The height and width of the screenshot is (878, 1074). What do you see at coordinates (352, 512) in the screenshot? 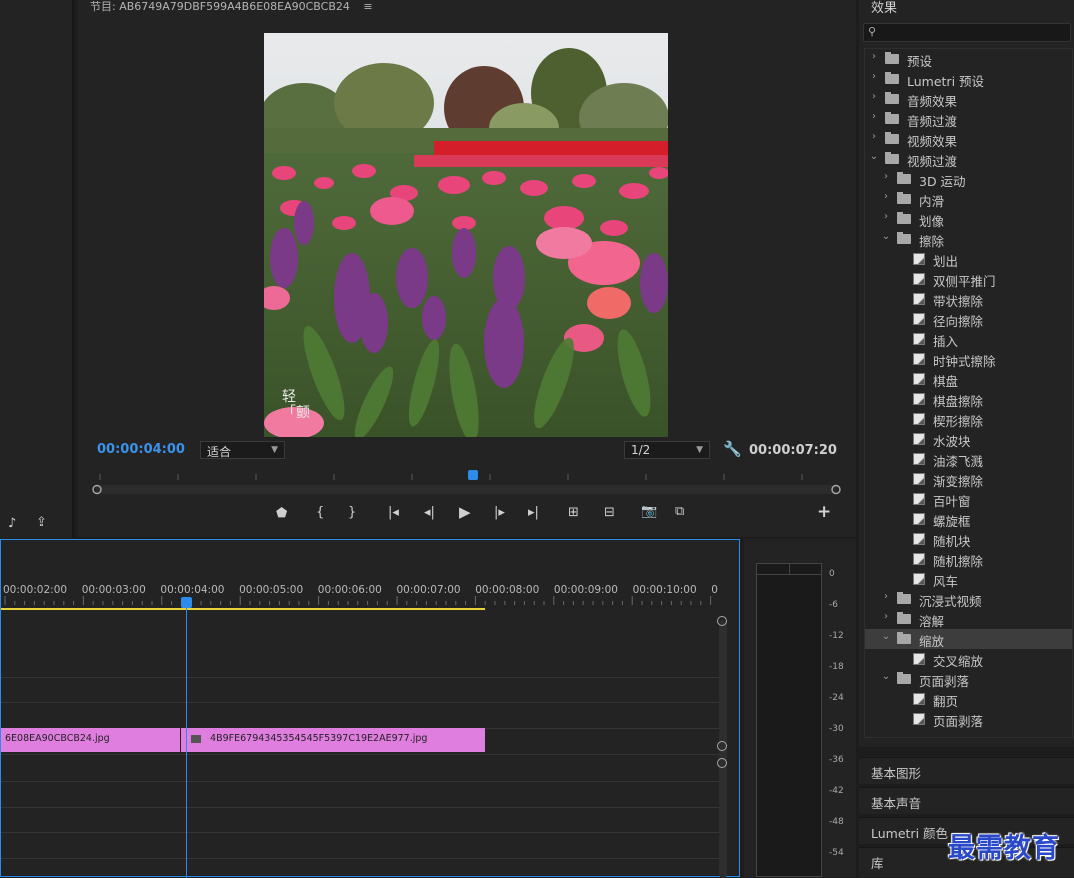
I see `mark-out-icon: }` at bounding box center [352, 512].